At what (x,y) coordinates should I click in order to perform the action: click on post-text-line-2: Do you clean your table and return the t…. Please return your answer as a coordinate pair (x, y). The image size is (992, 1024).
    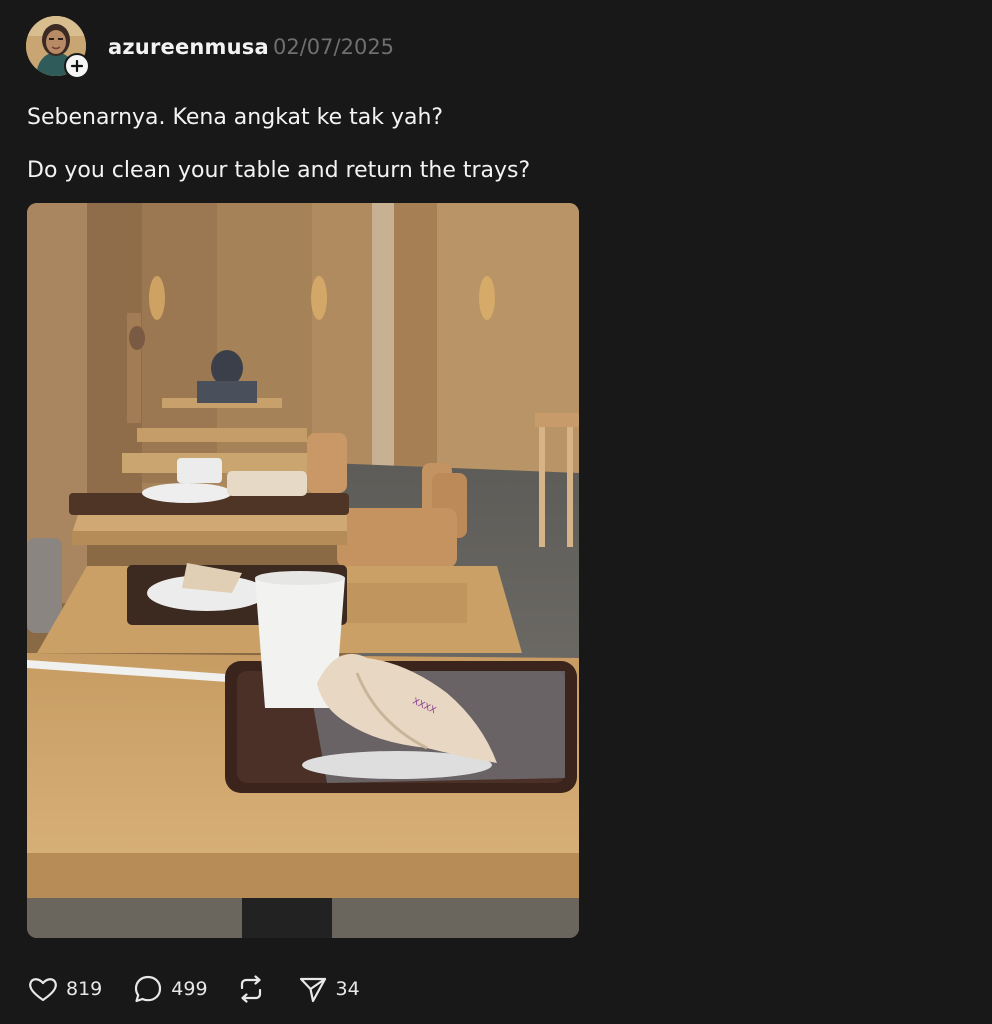
    Looking at the image, I should click on (279, 170).